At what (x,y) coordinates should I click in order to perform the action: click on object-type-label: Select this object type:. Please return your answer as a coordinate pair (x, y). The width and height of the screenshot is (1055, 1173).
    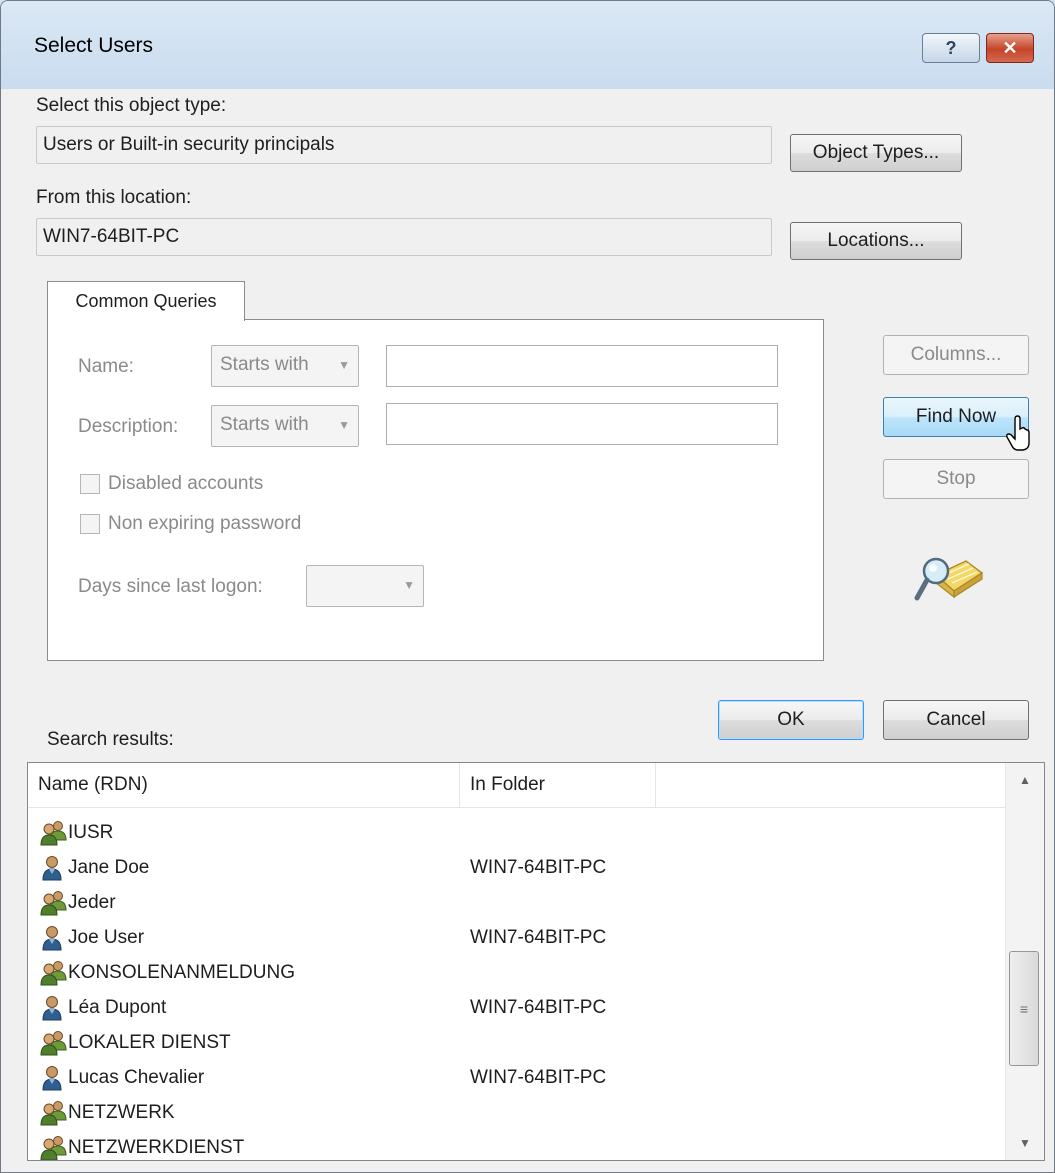
    Looking at the image, I should click on (131, 105).